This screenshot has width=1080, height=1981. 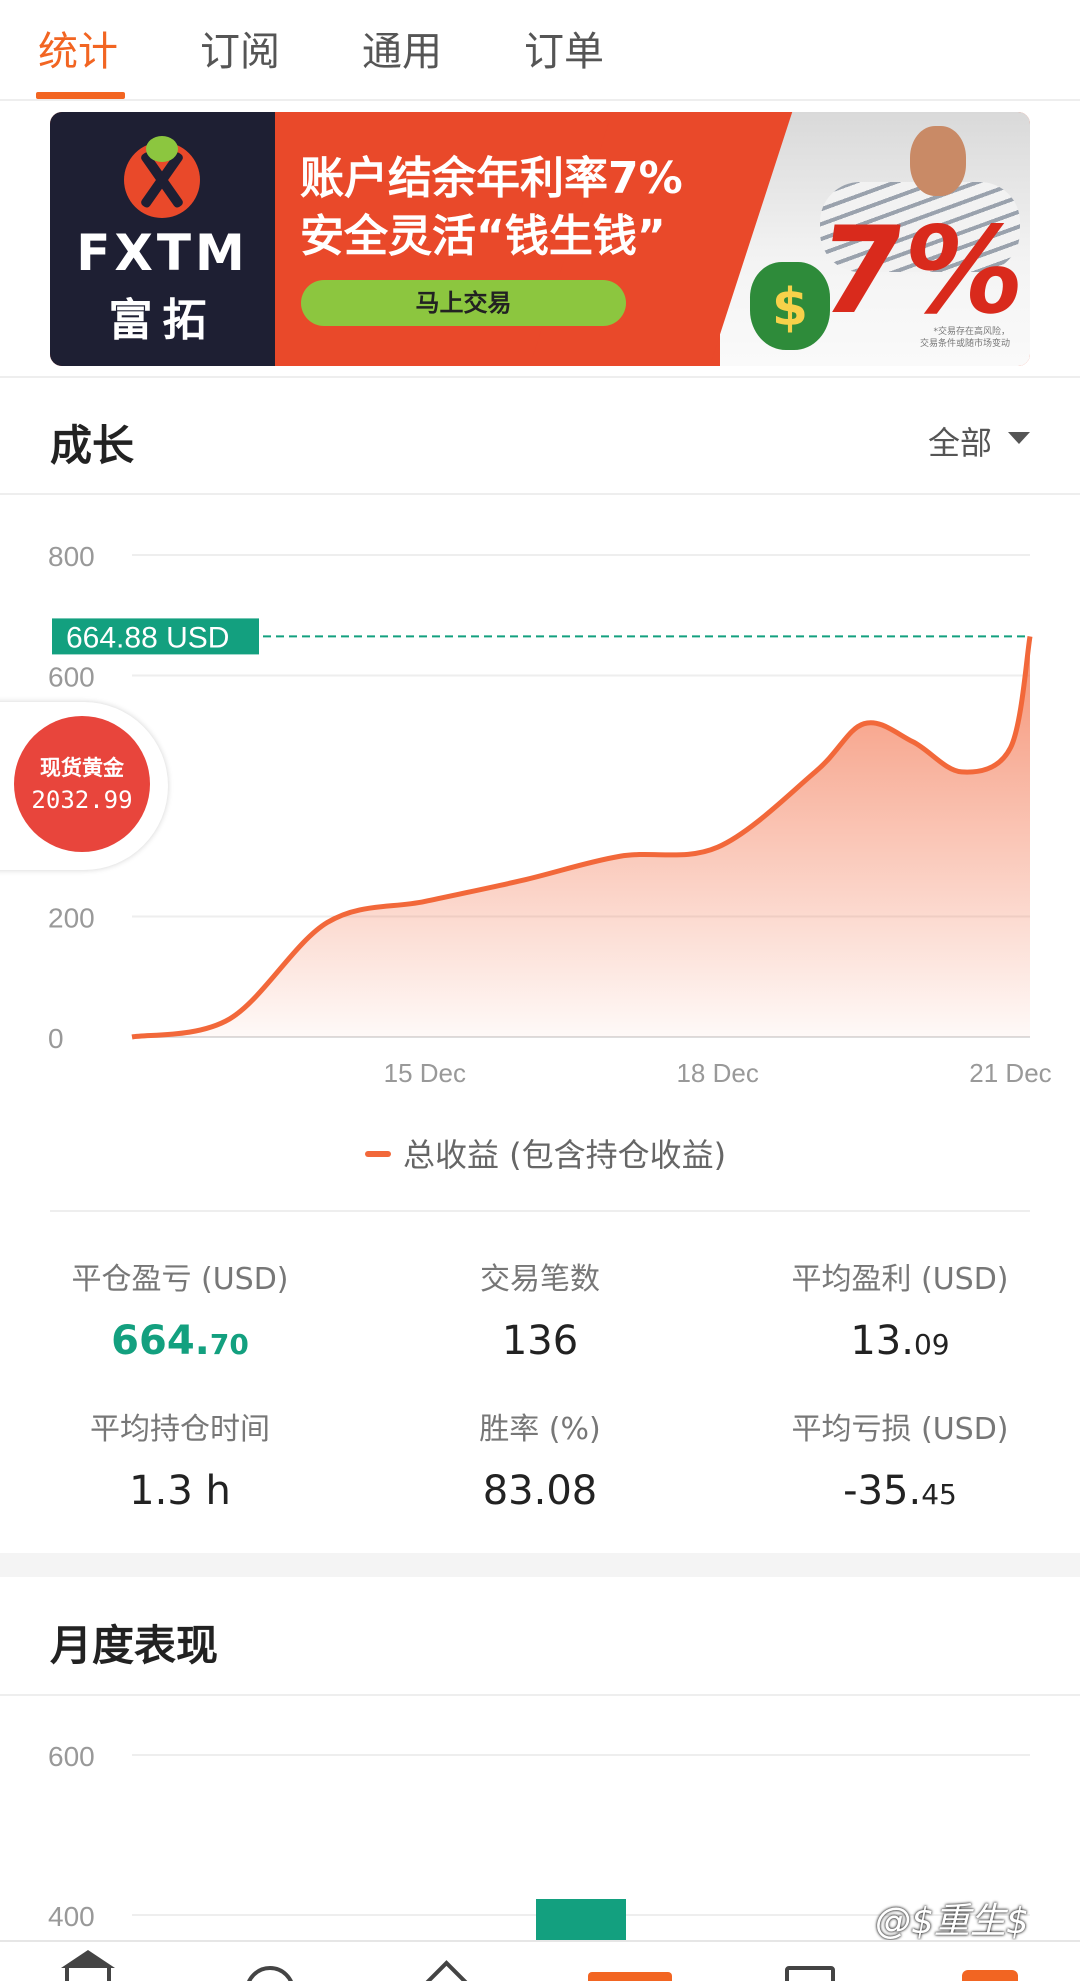 What do you see at coordinates (900, 1491) in the screenshot?
I see `stat-value: -35.45` at bounding box center [900, 1491].